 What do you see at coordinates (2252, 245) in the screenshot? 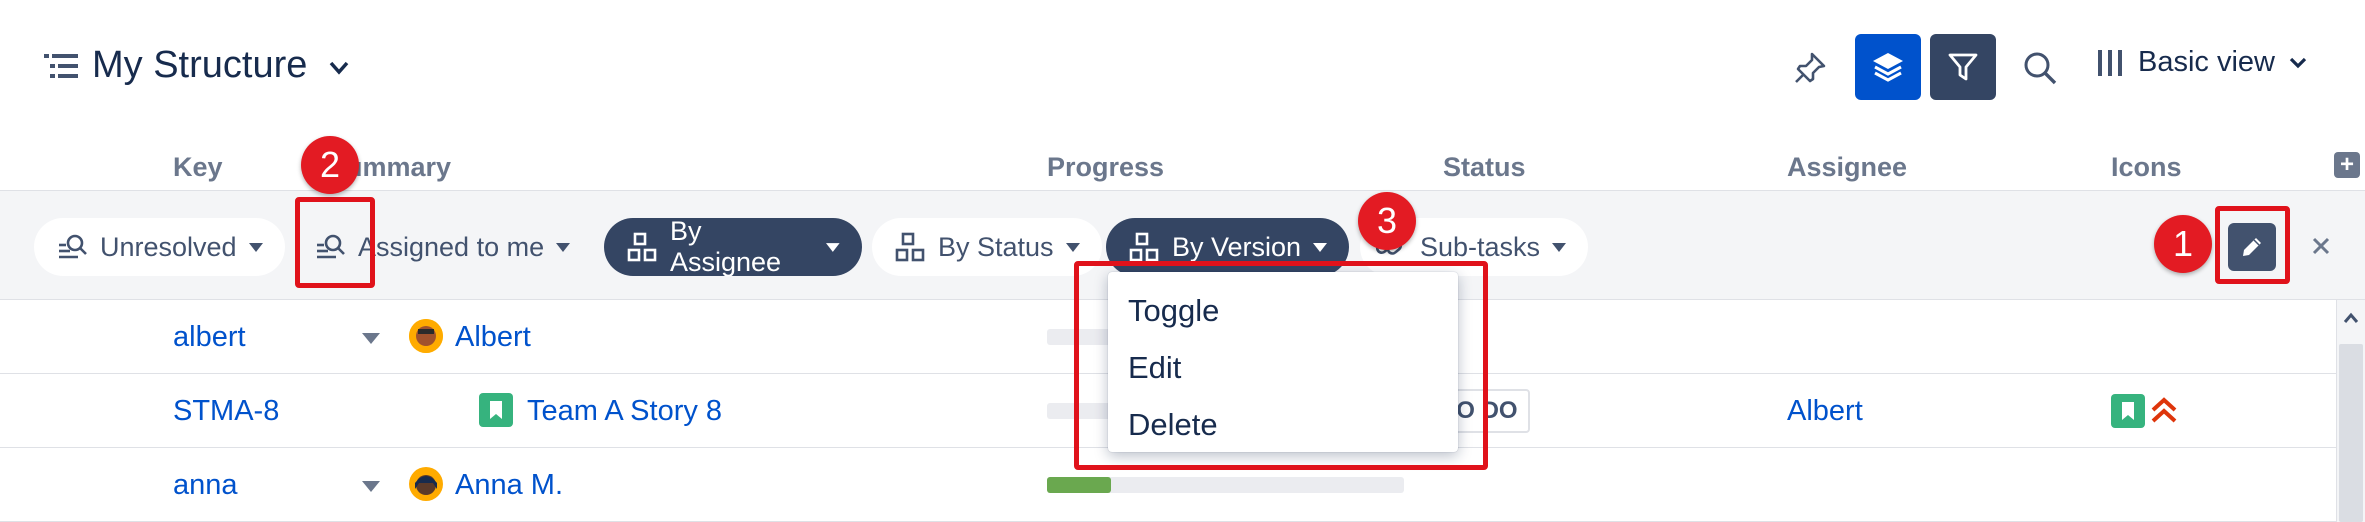
I see `highlight-box-edit-button` at bounding box center [2252, 245].